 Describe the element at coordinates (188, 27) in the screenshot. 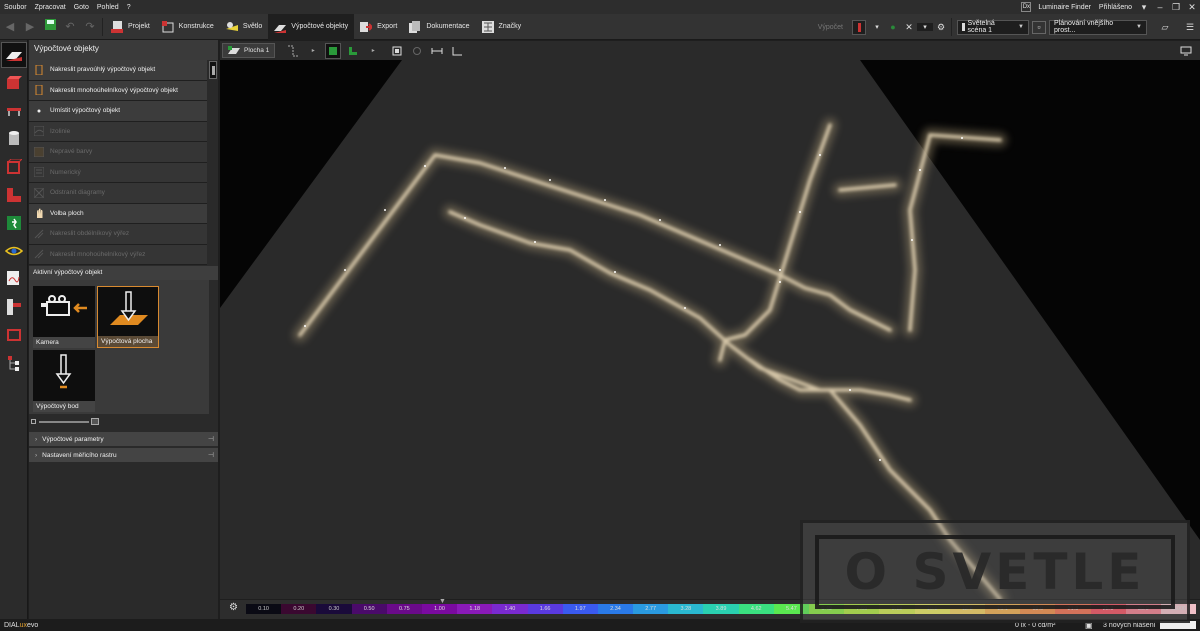

I see `tab-konstrukce: Konstrukce` at that location.